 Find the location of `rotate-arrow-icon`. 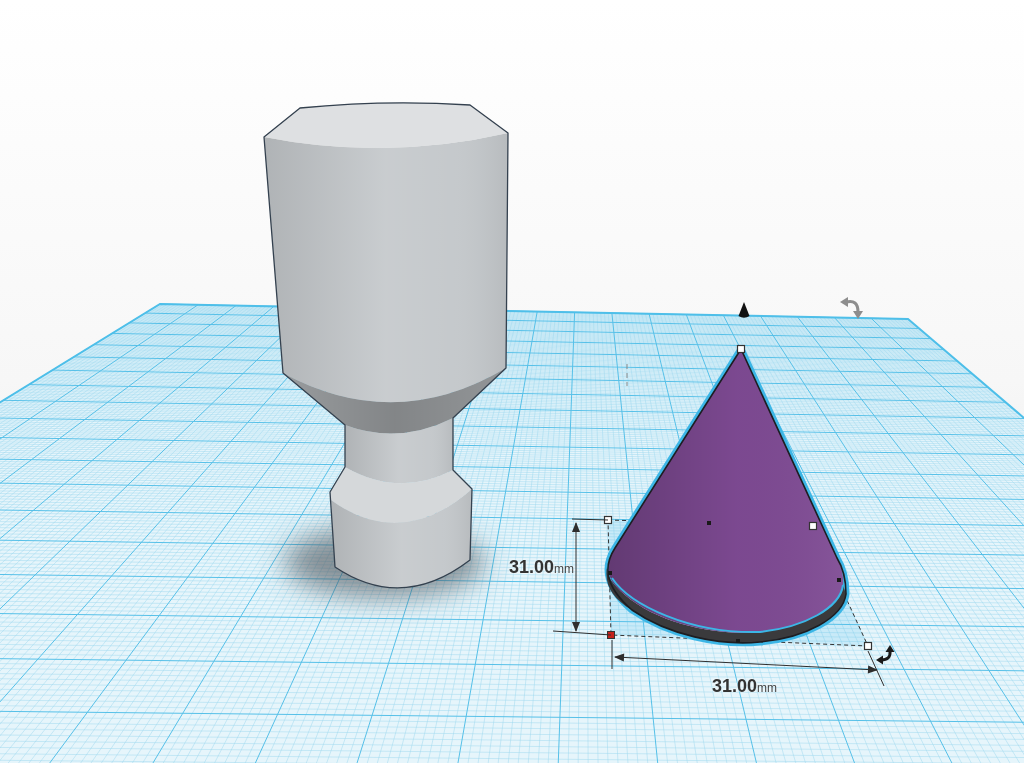

rotate-arrow-icon is located at coordinates (885, 655).